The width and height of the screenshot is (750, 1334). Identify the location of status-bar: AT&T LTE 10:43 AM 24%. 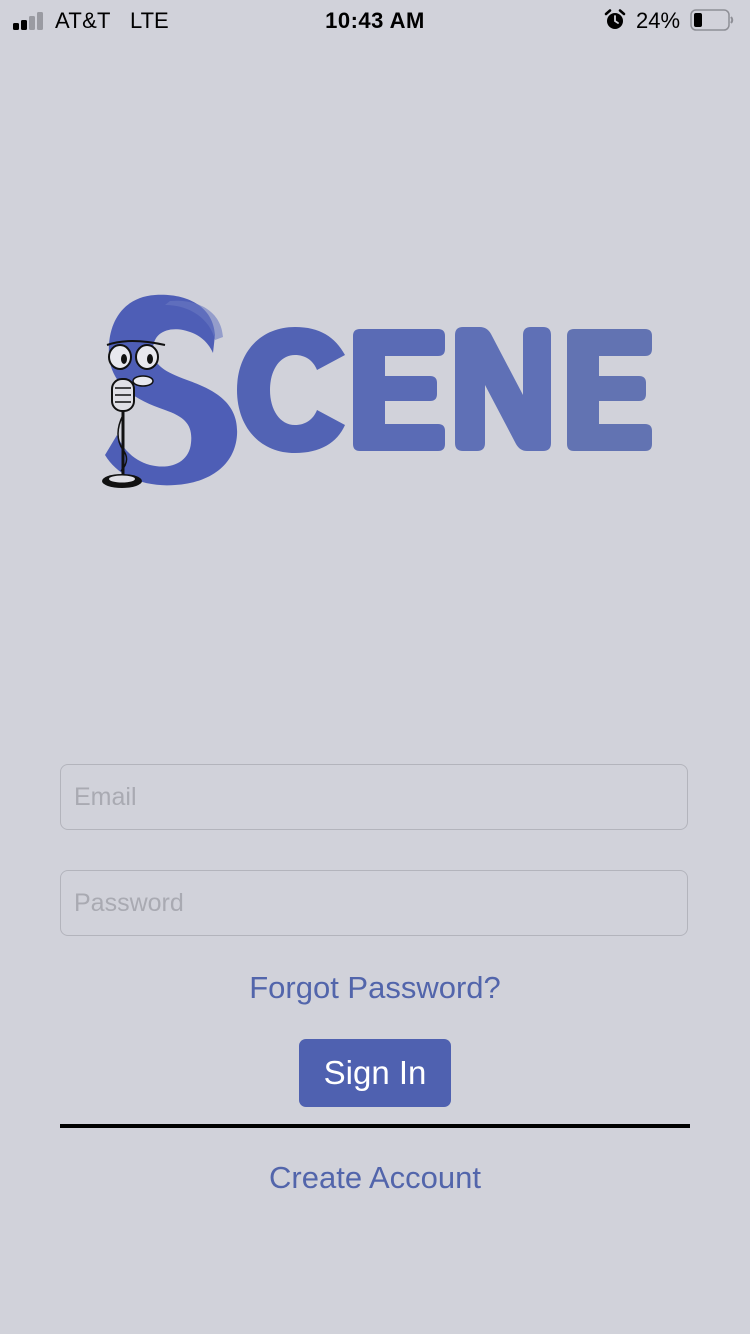
(375, 20).